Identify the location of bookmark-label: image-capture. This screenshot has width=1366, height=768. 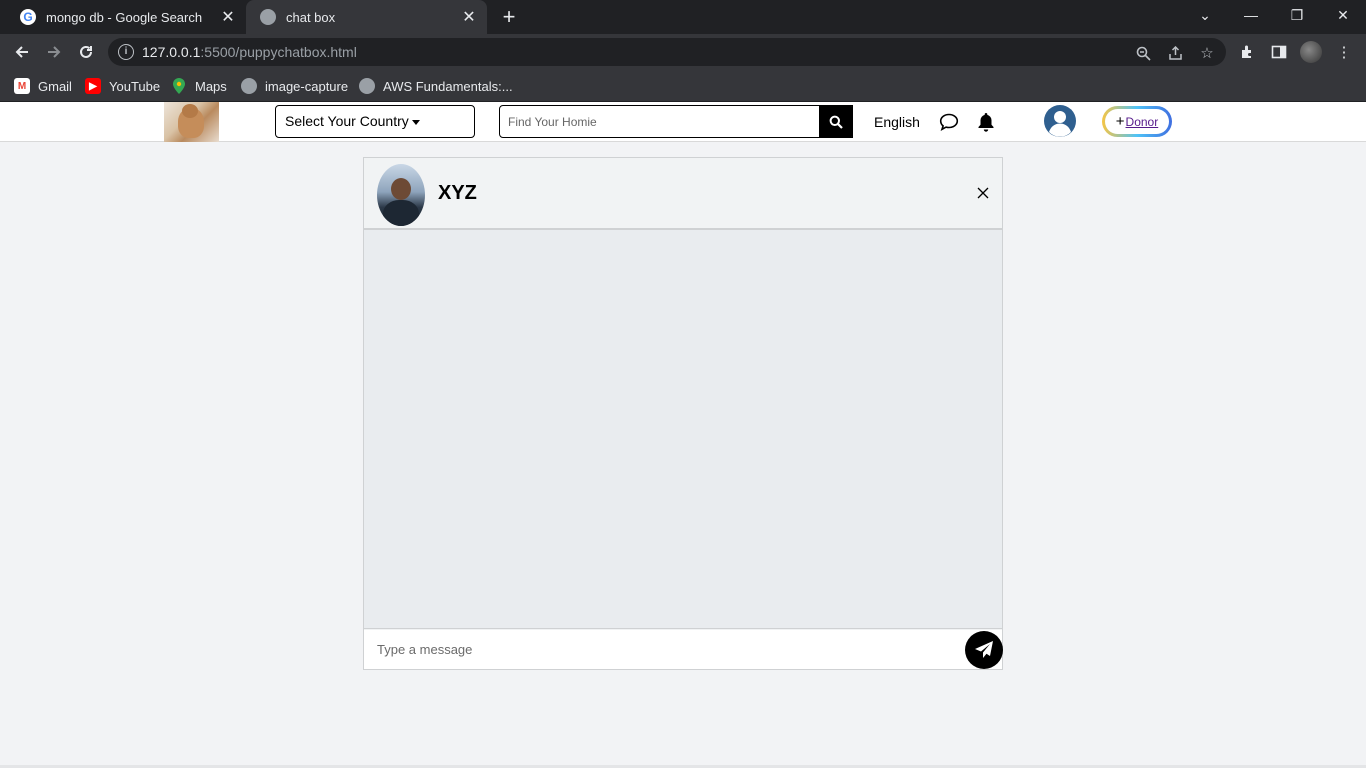
(307, 86).